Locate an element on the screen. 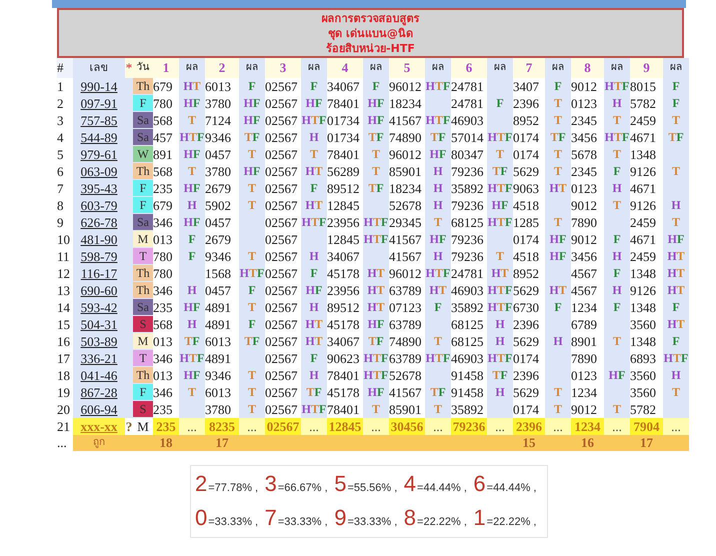  number-link: 544-89 is located at coordinates (99, 137).